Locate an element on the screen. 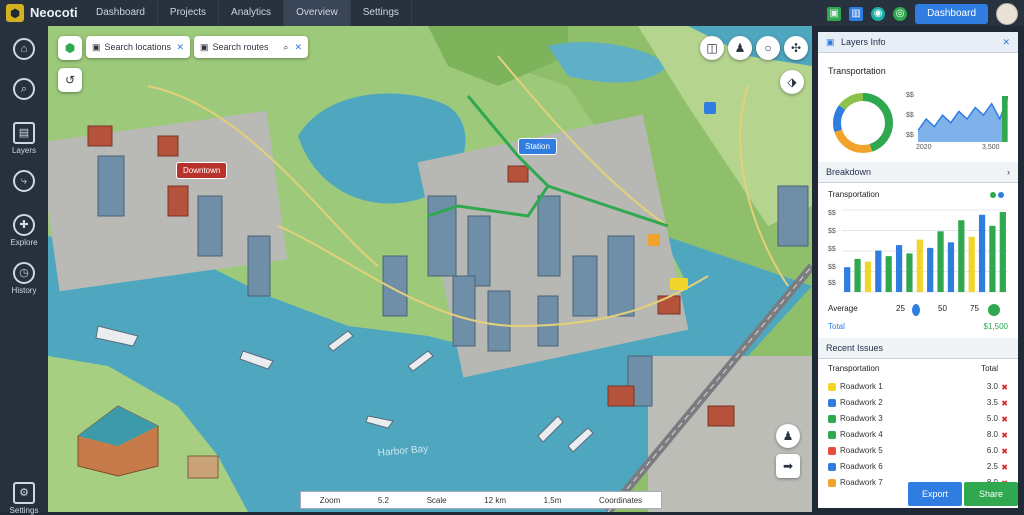 Image resolution: width=1024 pixels, height=515 pixels. routes-icon: ⤷ is located at coordinates (24, 181).